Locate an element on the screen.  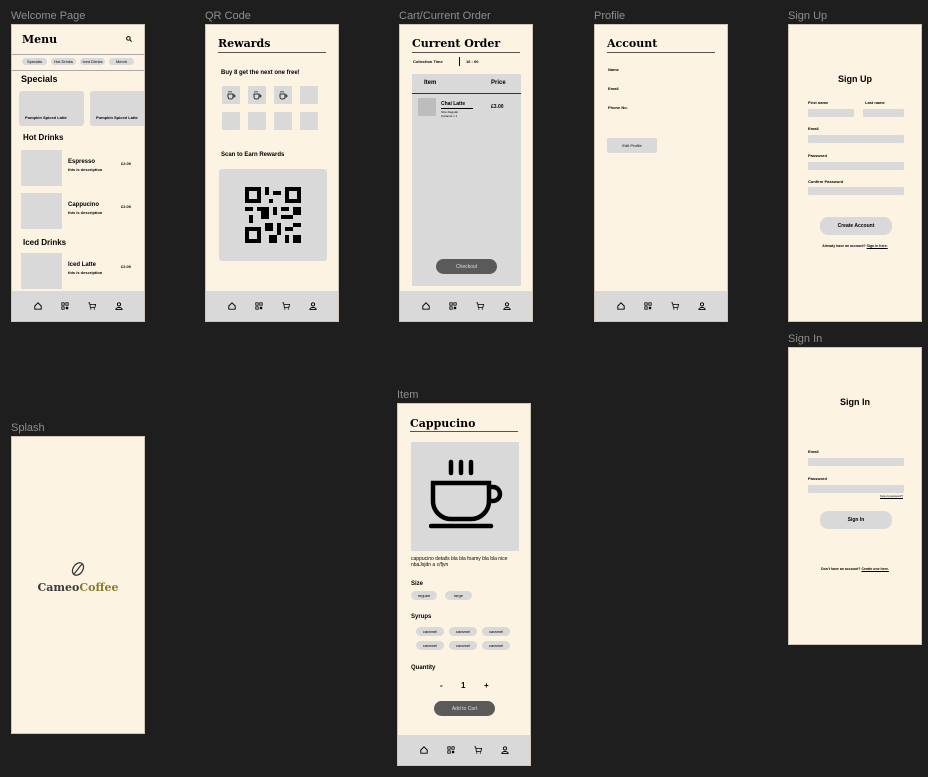
line-item-name: Chai Latte is located at coordinates (453, 104).